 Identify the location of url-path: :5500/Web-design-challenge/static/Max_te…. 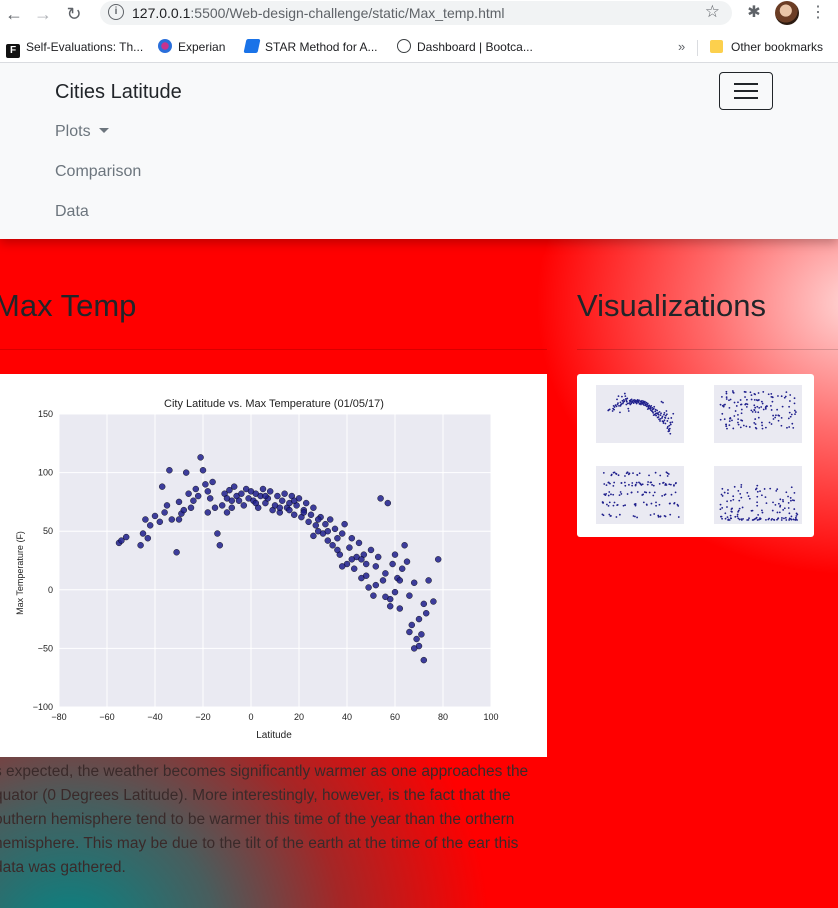
(347, 13).